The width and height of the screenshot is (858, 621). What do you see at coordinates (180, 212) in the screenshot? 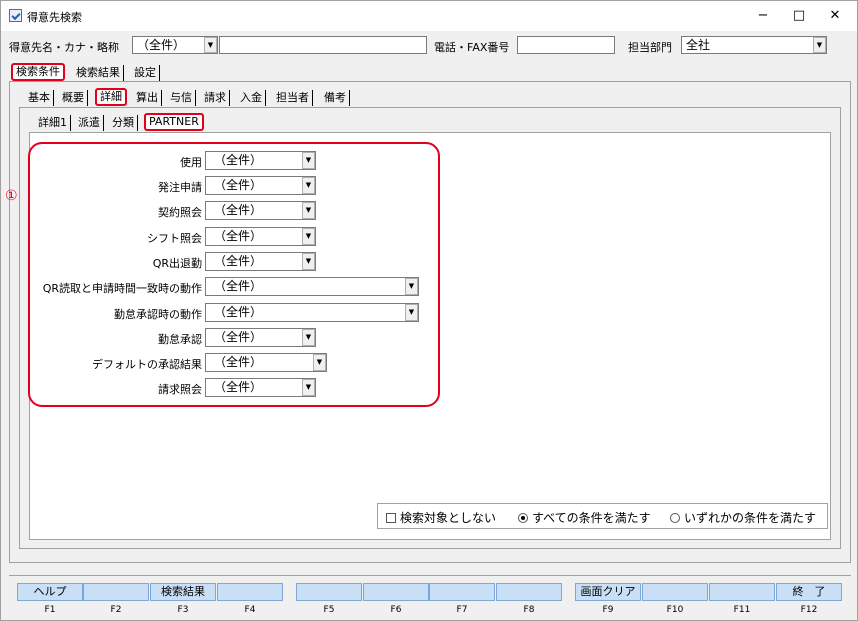
I see `field-label: 契約照会` at bounding box center [180, 212].